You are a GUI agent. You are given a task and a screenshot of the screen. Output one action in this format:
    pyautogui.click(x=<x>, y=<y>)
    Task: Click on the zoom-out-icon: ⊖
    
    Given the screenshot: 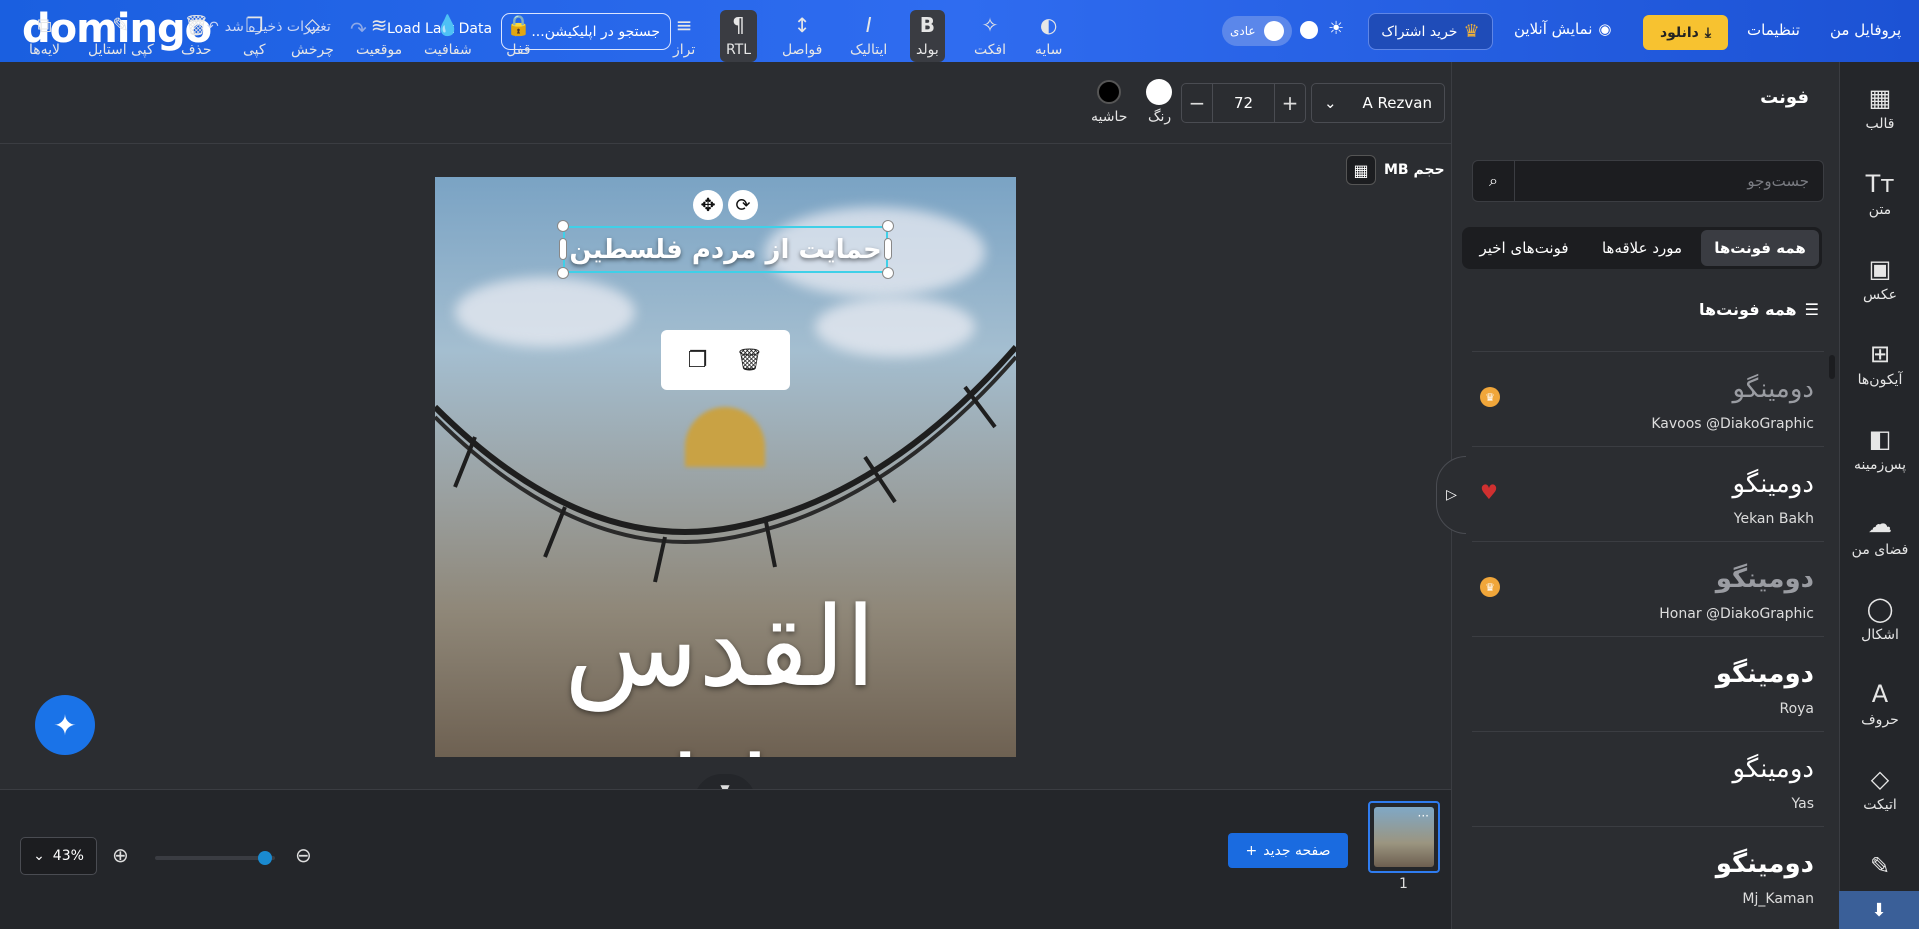 What is the action you would take?
    pyautogui.click(x=303, y=855)
    